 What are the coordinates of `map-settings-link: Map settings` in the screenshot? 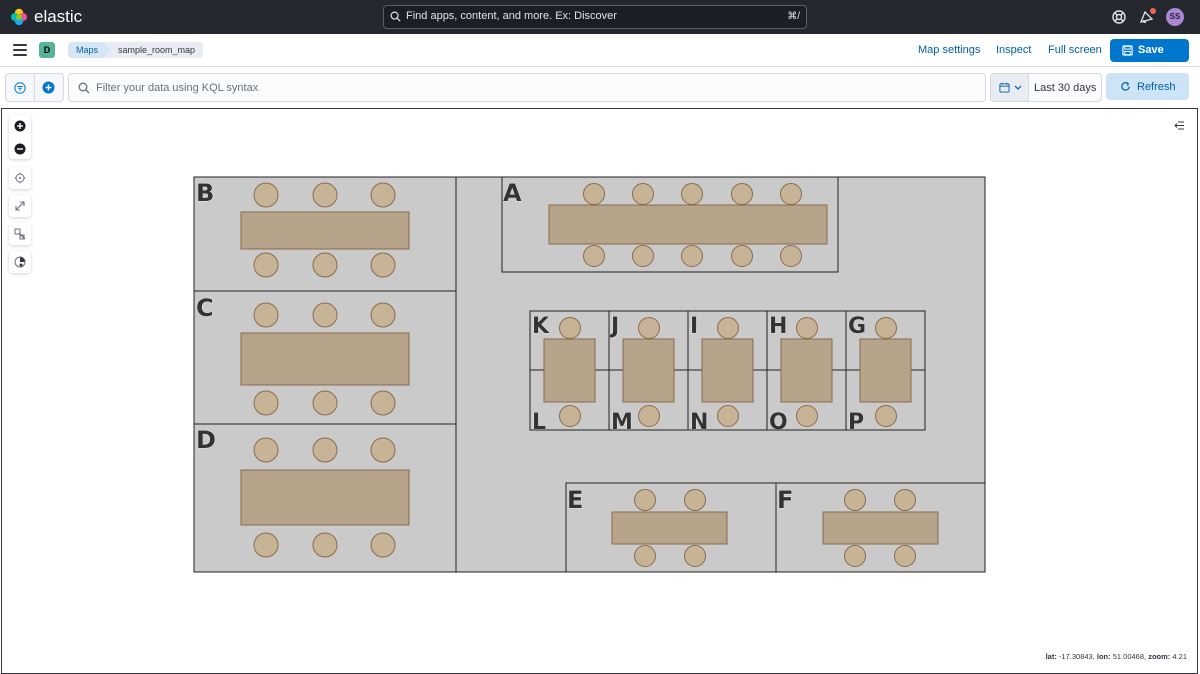 It's located at (949, 50).